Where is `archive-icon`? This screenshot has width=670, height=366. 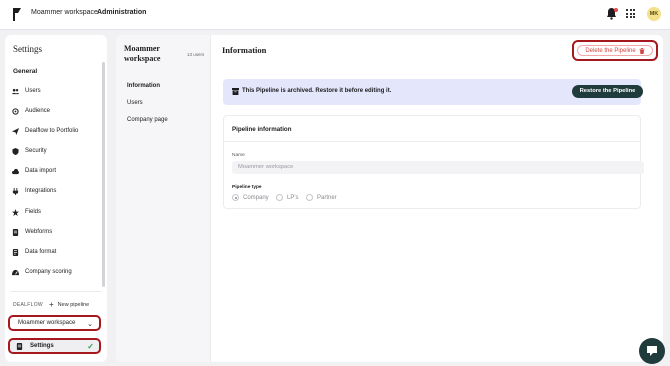
archive-icon is located at coordinates (235, 91).